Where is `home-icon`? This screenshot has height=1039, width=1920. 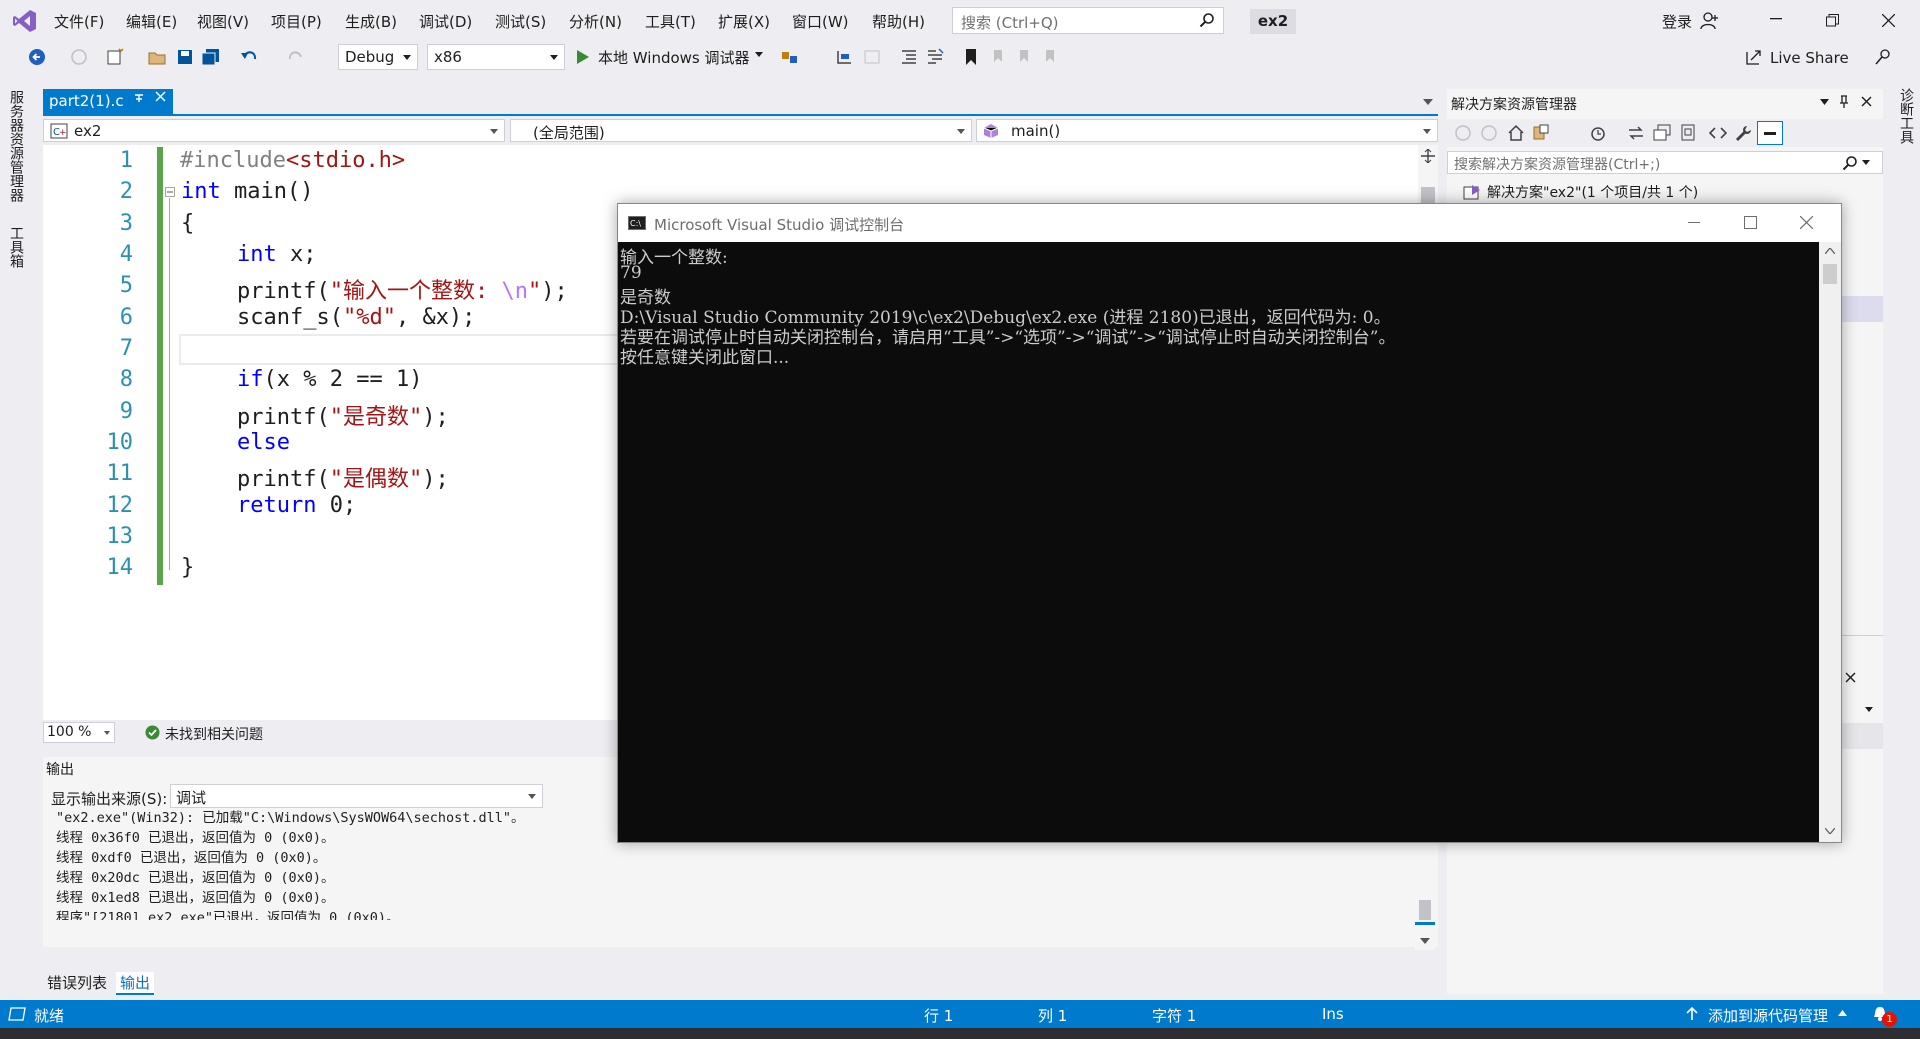
home-icon is located at coordinates (1516, 133).